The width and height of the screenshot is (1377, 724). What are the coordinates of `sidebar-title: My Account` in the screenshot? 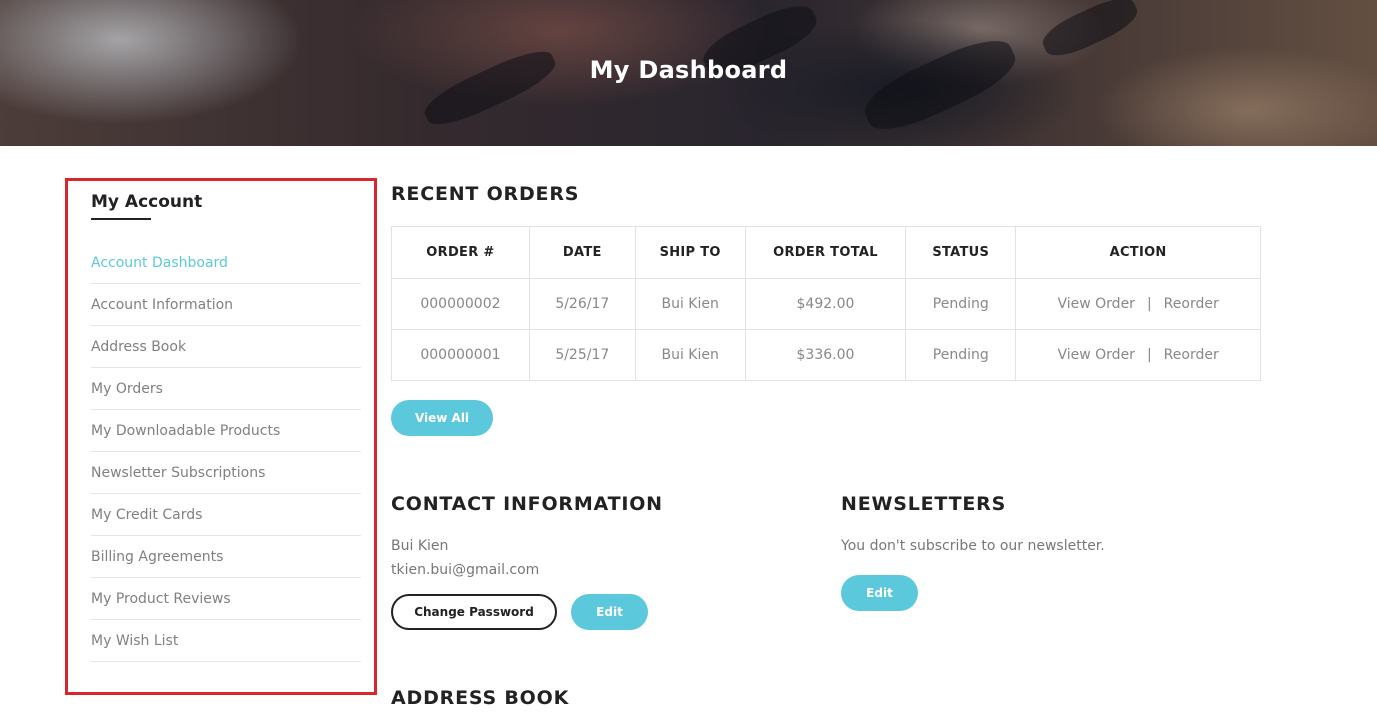 It's located at (147, 202).